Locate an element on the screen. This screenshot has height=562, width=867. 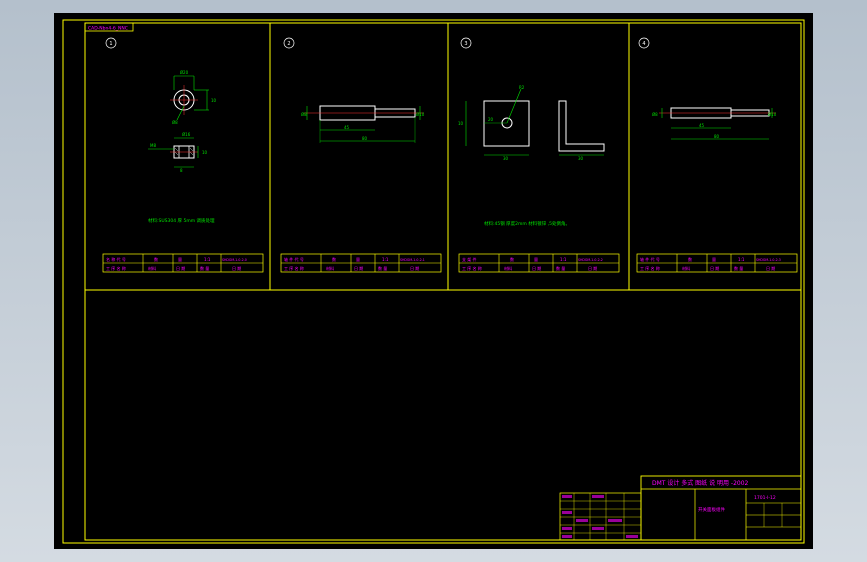
sheet-1-note: 材料:SUS304 厚 5mm 调质处理 is located at coordinates (181, 220).